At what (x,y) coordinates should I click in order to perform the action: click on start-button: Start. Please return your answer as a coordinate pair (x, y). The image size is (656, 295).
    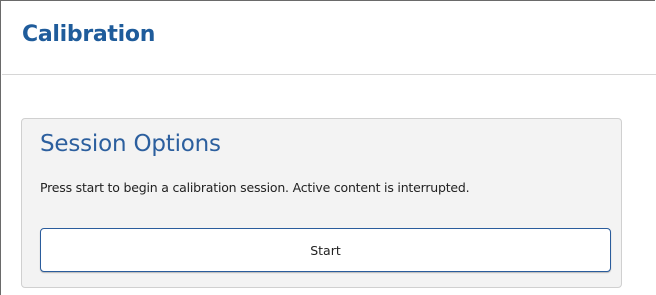
    Looking at the image, I should click on (325, 250).